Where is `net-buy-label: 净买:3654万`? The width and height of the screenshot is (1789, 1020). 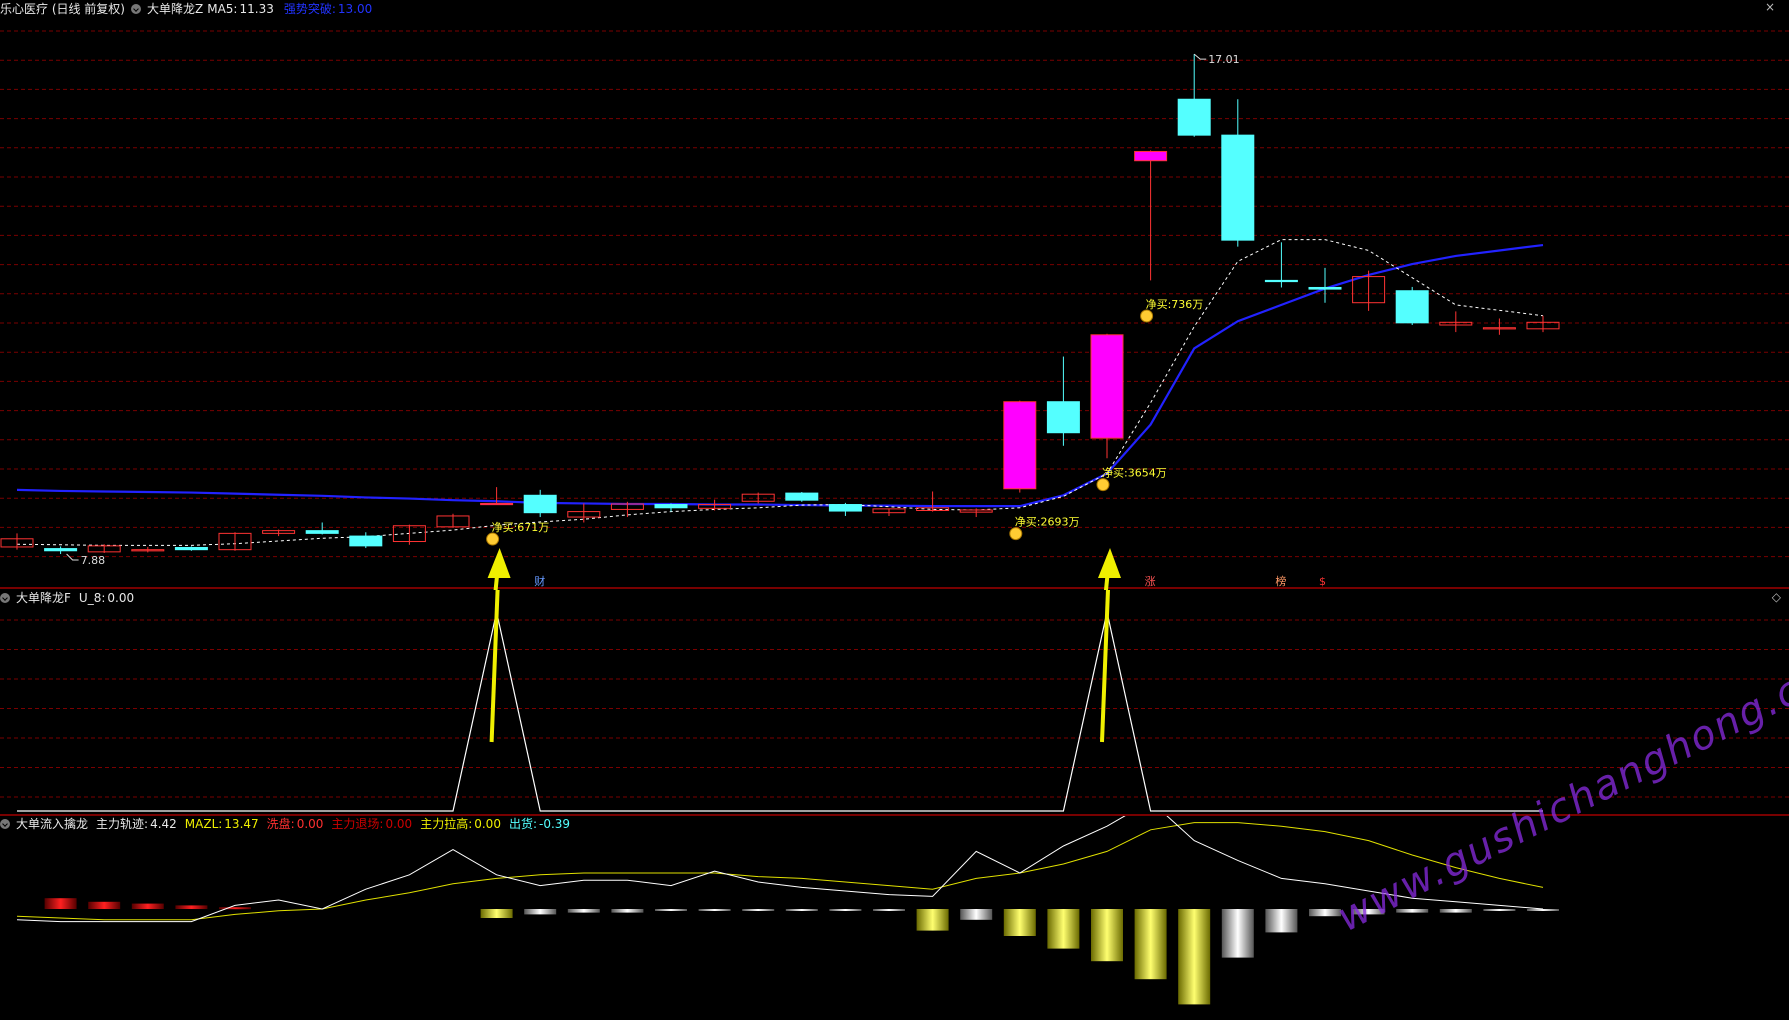 net-buy-label: 净买:3654万 is located at coordinates (1134, 473).